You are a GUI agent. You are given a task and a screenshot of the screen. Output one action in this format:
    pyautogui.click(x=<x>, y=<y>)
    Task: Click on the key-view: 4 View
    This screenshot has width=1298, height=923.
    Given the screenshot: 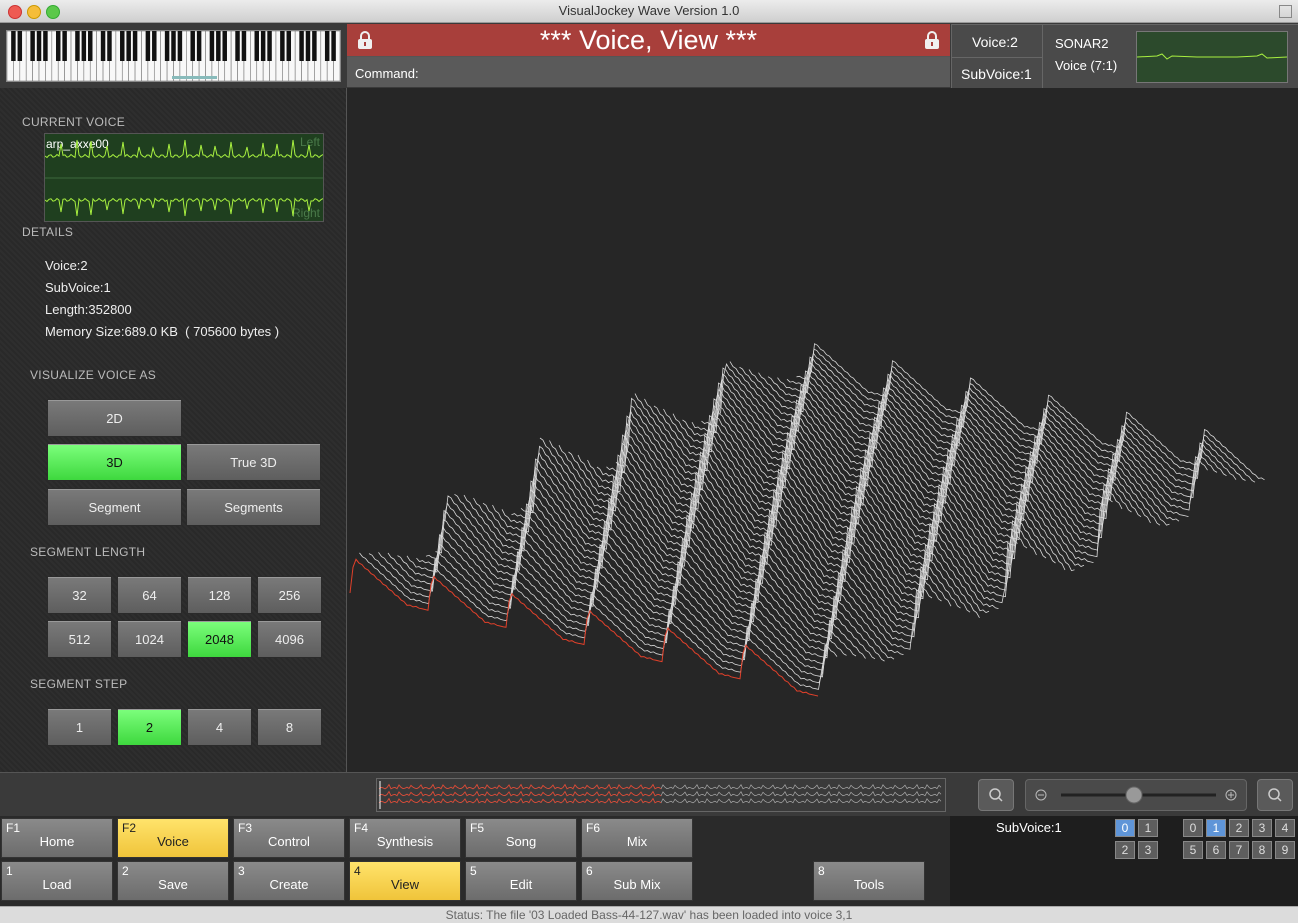 What is the action you would take?
    pyautogui.click(x=405, y=881)
    